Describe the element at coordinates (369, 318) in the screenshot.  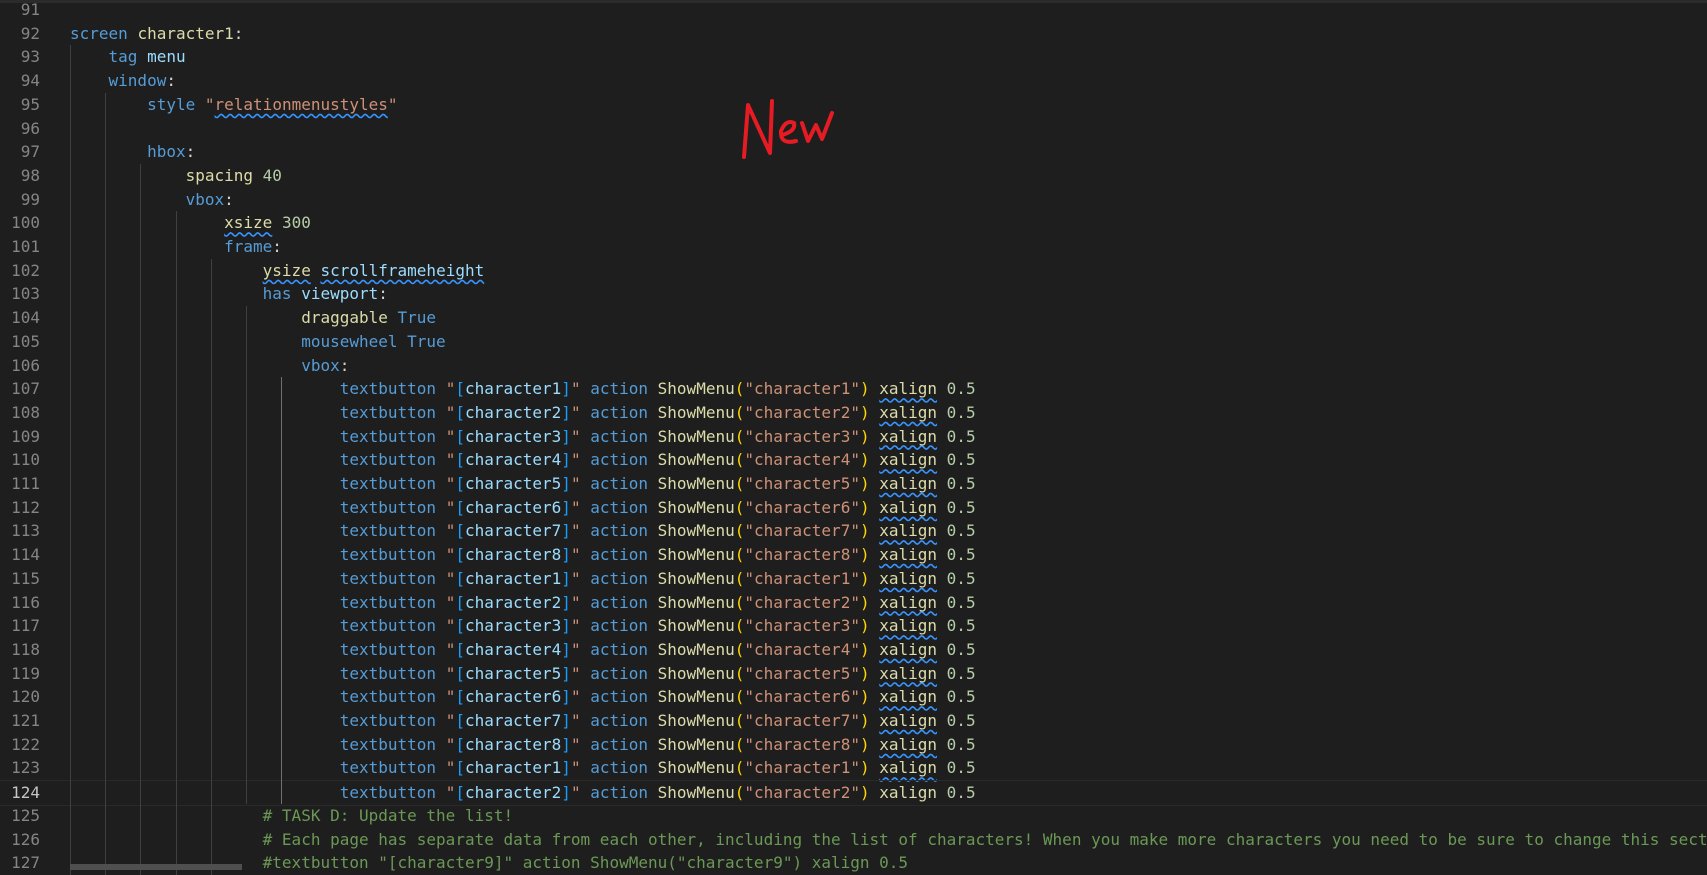
I see `code-text: draggable True` at that location.